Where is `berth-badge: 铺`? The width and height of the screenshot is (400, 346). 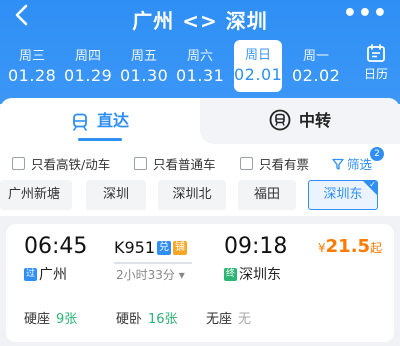
berth-badge: 铺 is located at coordinates (180, 247).